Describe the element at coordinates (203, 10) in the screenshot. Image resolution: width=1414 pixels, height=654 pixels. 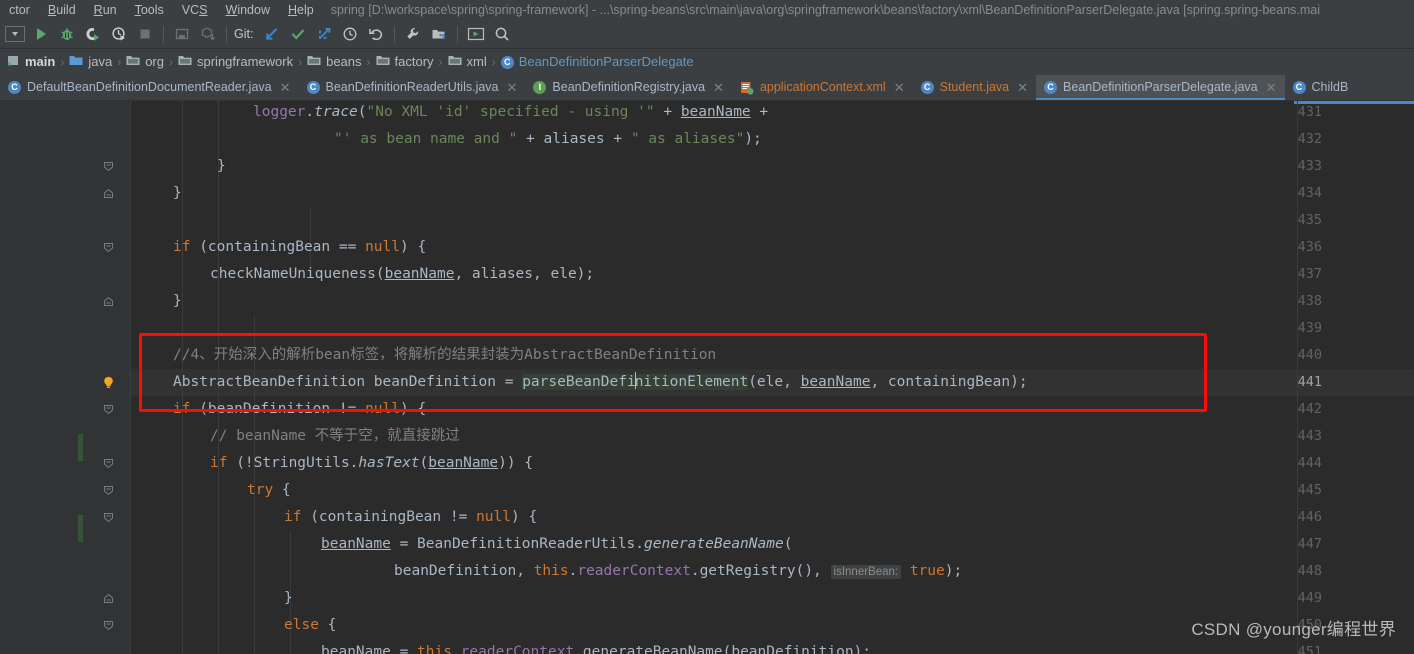
I see `menu-mnemonic: S` at that location.